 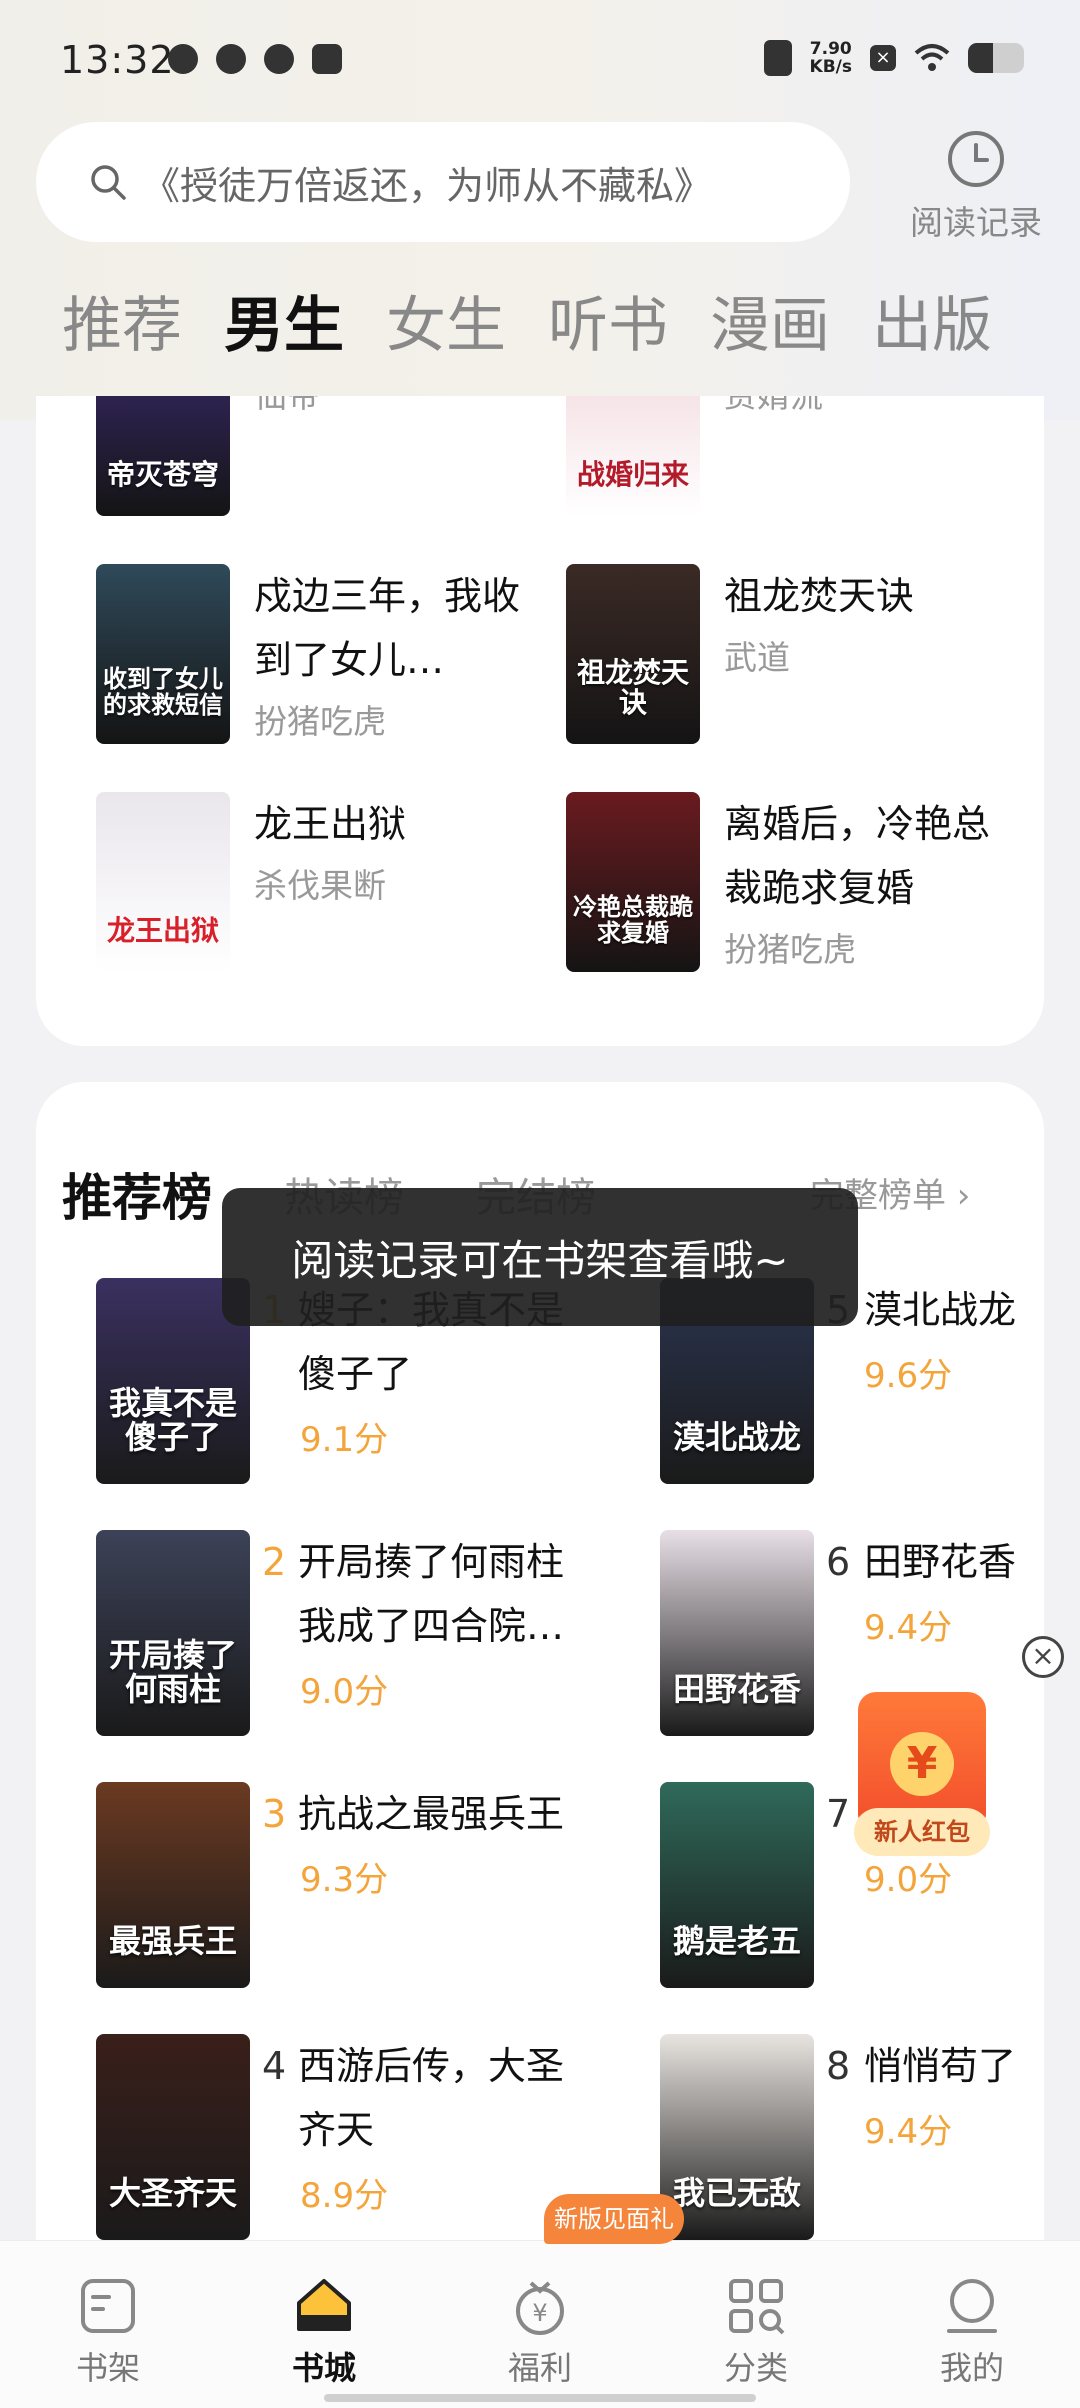 What do you see at coordinates (255, 59) in the screenshot?
I see `notification-icons` at bounding box center [255, 59].